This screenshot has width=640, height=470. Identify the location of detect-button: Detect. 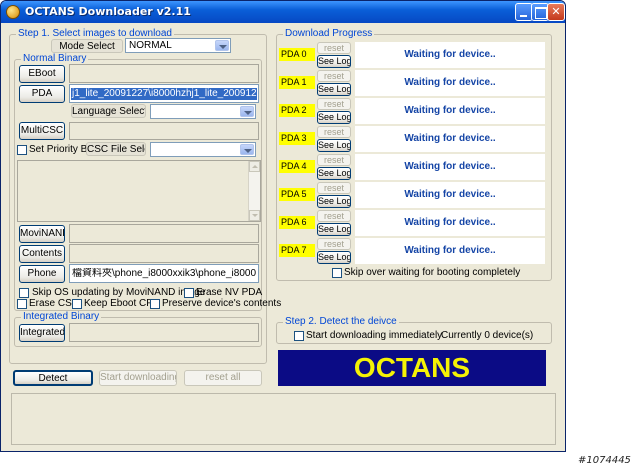
(53, 378).